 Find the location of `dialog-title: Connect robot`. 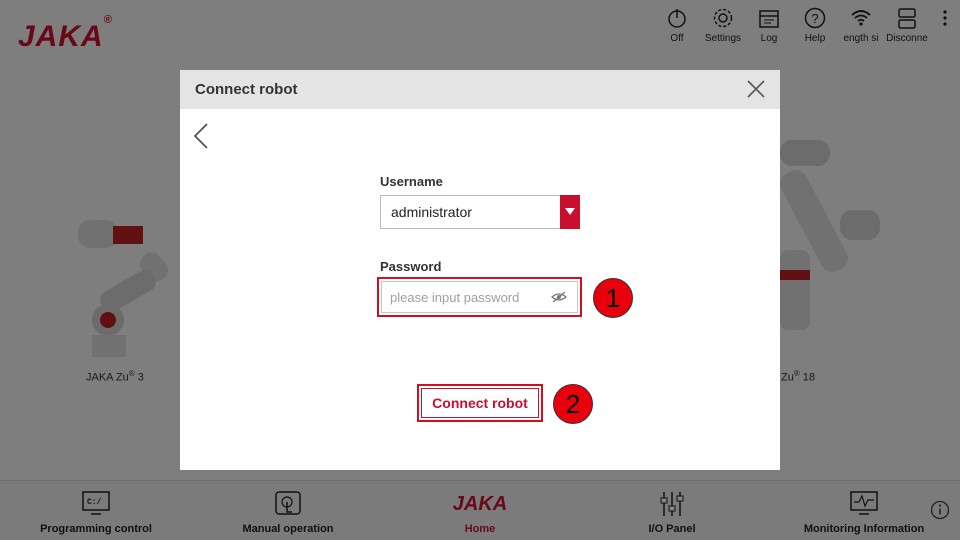

dialog-title: Connect robot is located at coordinates (246, 89).